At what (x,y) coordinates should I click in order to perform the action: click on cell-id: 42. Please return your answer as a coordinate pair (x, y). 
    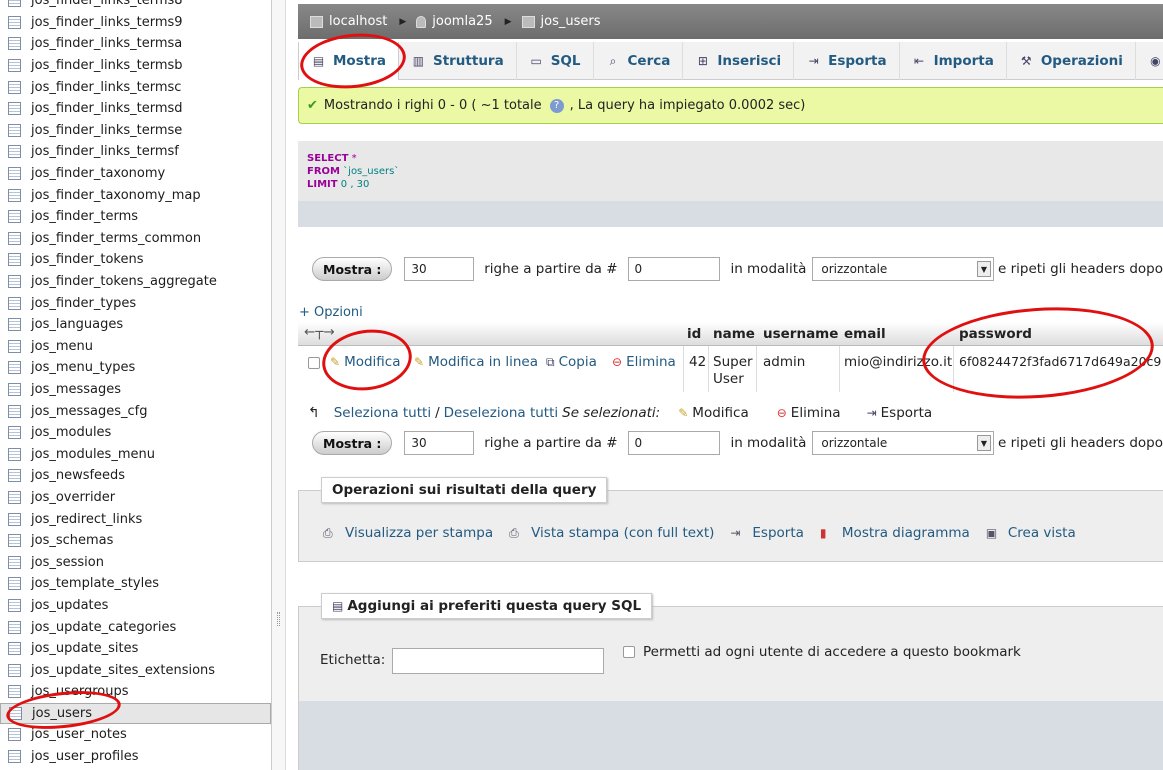
    Looking at the image, I should click on (697, 362).